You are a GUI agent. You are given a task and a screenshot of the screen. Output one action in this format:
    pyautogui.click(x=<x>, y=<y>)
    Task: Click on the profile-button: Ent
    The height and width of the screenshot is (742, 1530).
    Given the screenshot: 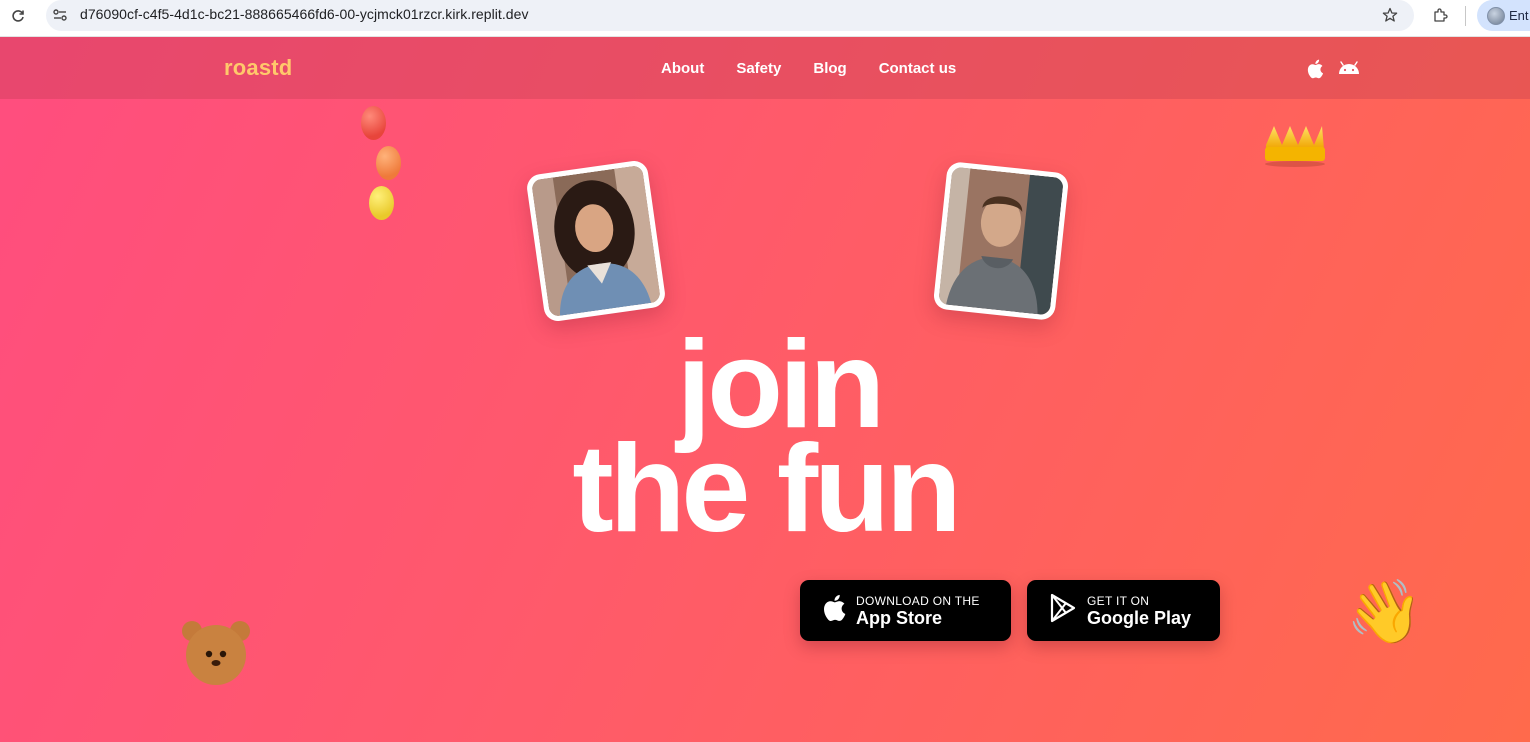 What is the action you would take?
    pyautogui.click(x=1503, y=15)
    